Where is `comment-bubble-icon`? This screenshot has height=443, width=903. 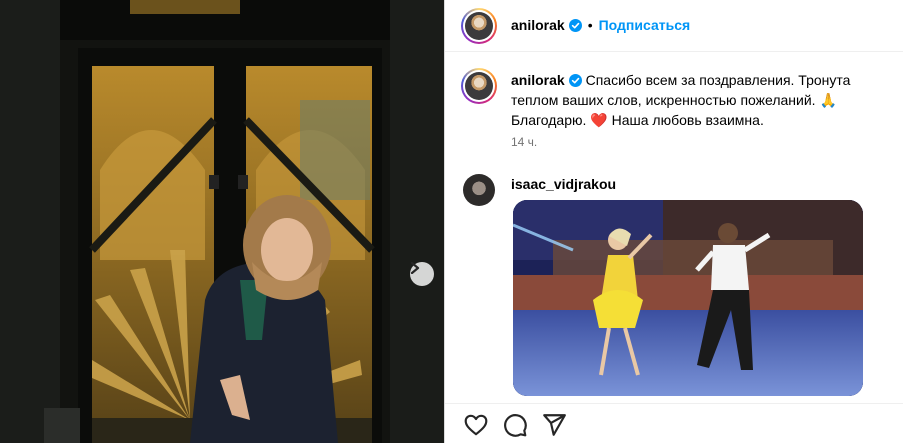 comment-bubble-icon is located at coordinates (515, 425).